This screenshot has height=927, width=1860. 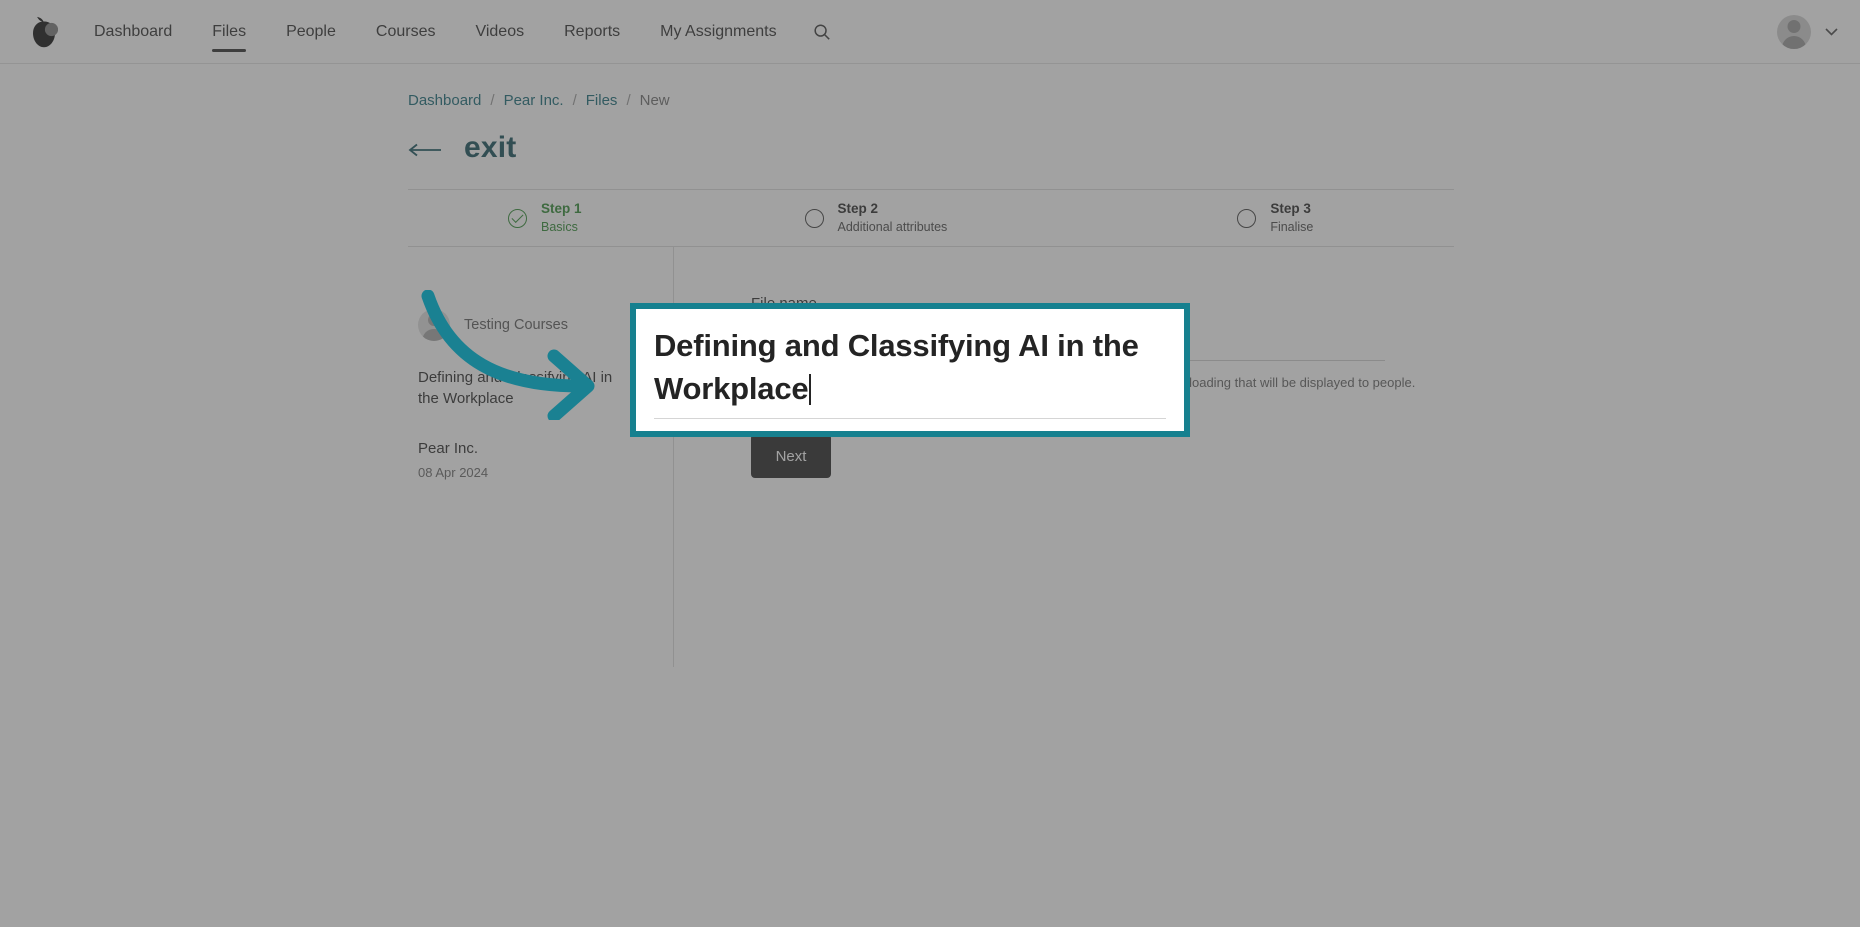 I want to click on breadcrumb-item-new: New, so click(x=654, y=100).